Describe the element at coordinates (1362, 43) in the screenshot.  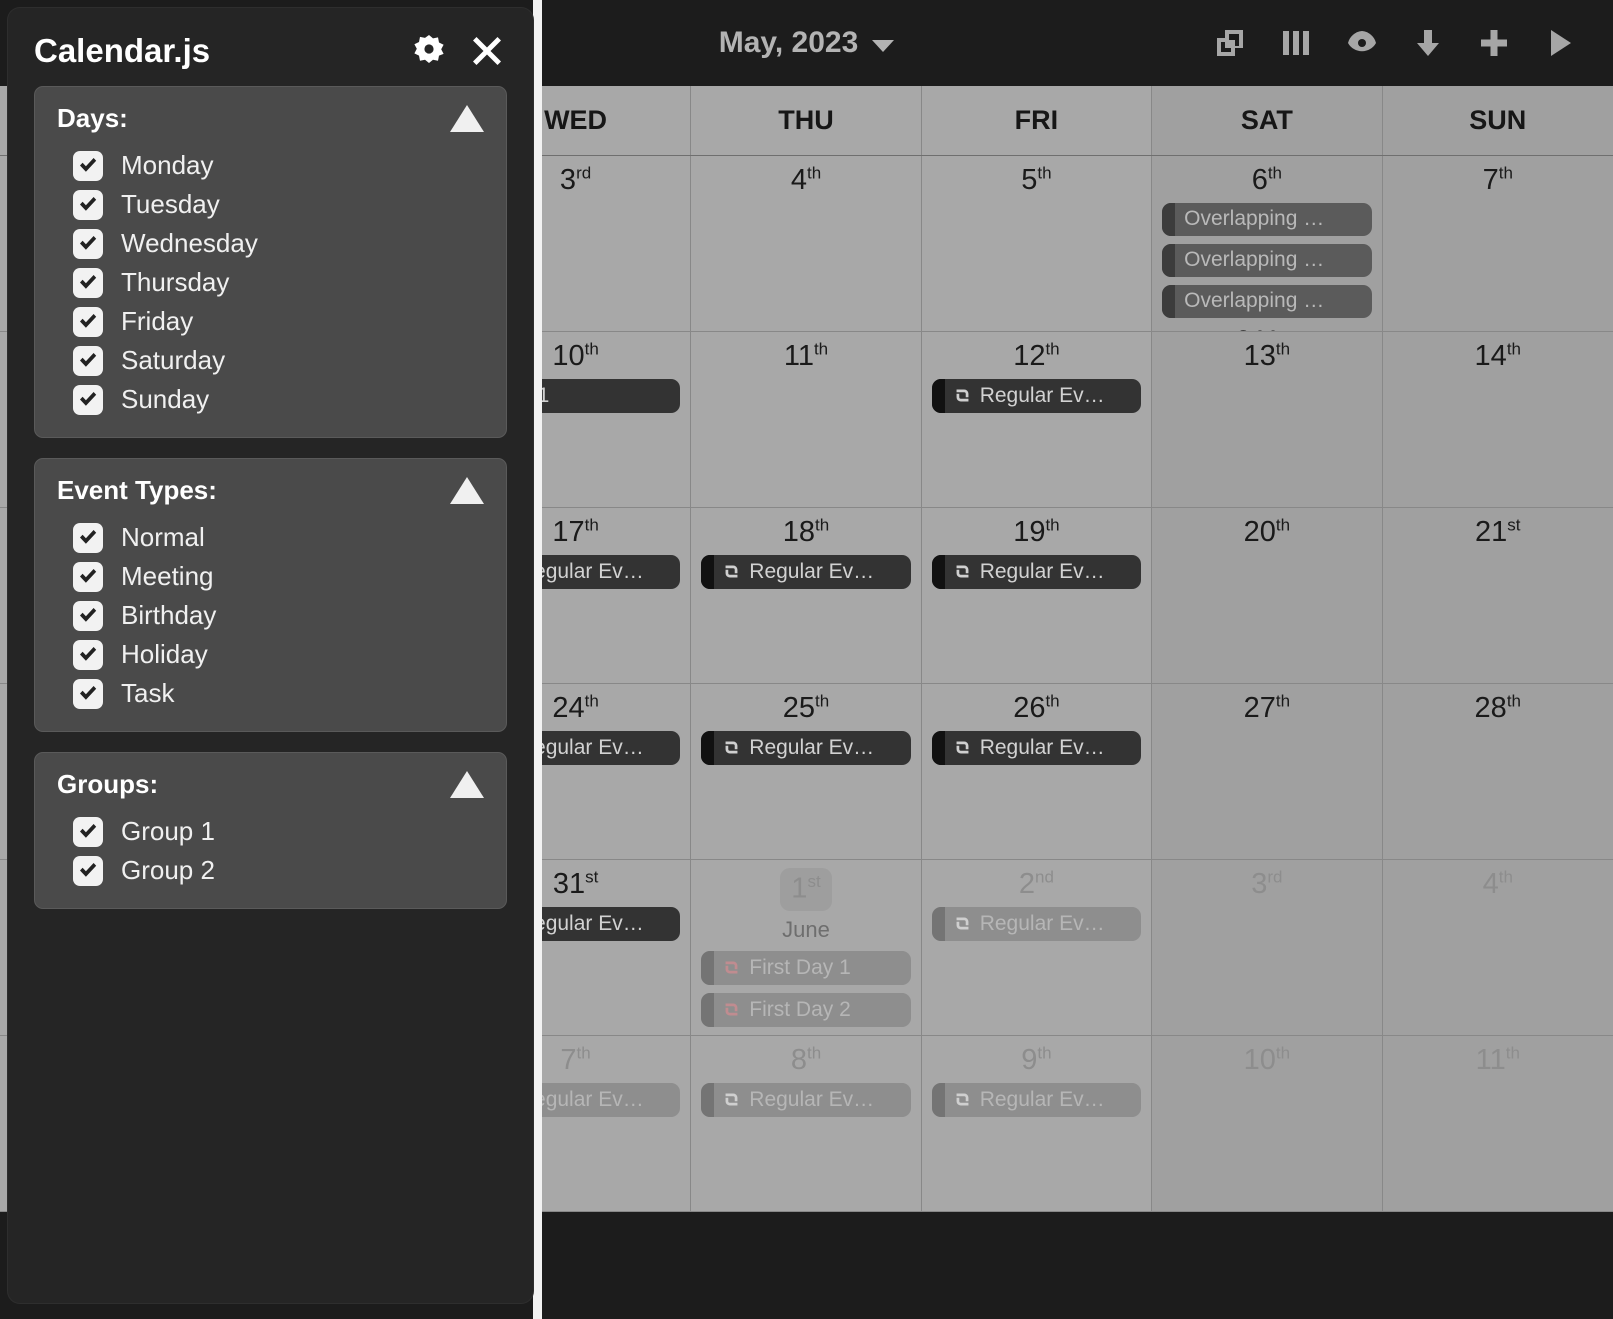
I see `eye-view-icon` at that location.